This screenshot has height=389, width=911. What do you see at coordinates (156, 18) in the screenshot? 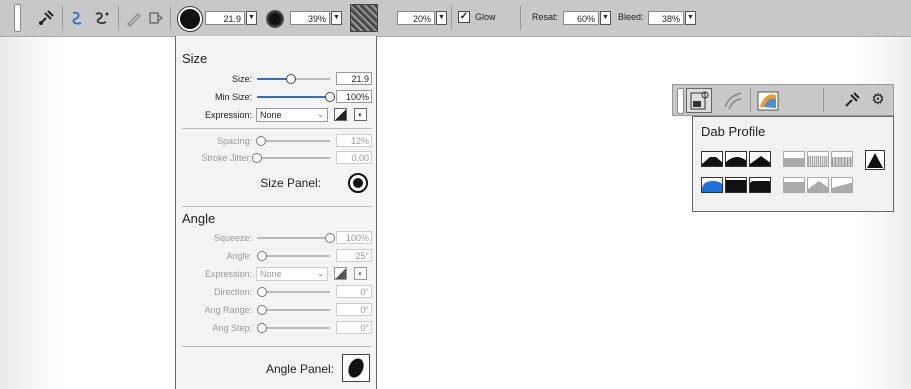
I see `dropper-icon` at bounding box center [156, 18].